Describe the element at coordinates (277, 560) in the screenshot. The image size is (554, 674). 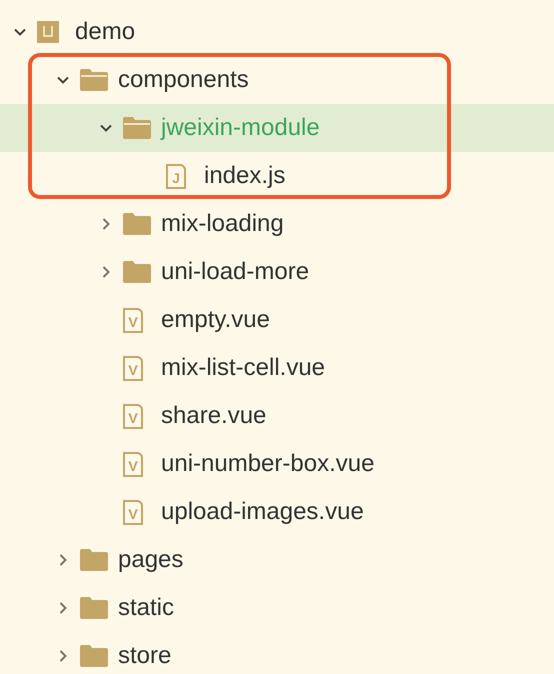
I see `tree-item: pages` at that location.